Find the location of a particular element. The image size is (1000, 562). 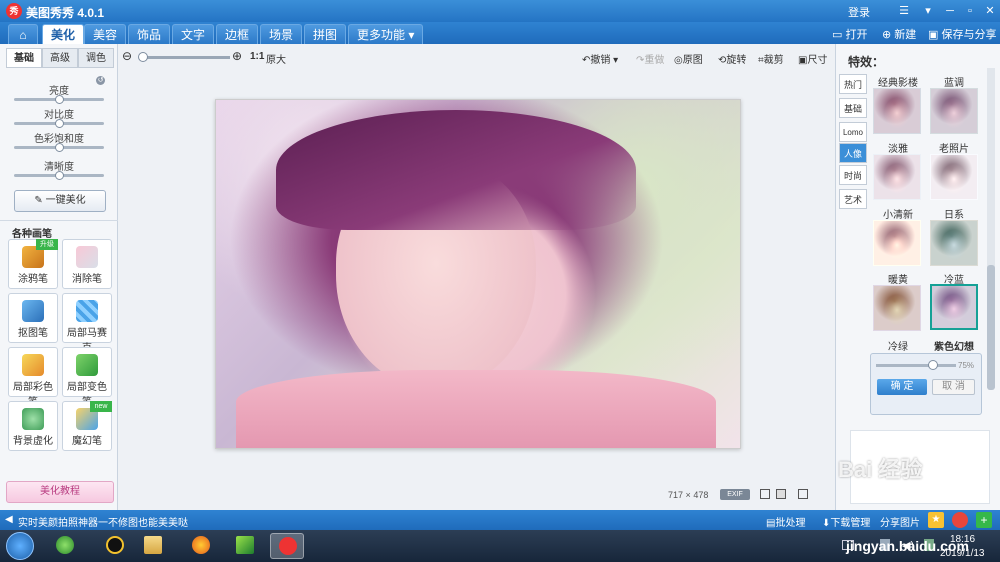

folder-icon is located at coordinates (153, 545).